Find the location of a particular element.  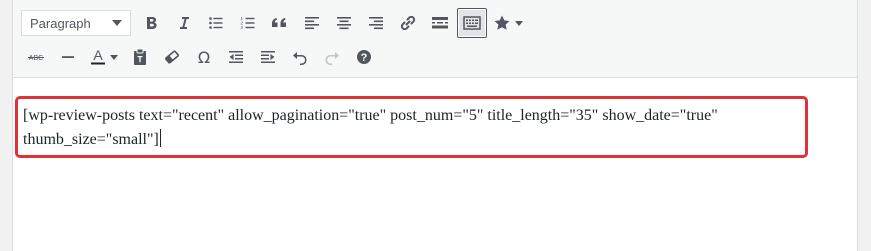

bold-button is located at coordinates (152, 23).